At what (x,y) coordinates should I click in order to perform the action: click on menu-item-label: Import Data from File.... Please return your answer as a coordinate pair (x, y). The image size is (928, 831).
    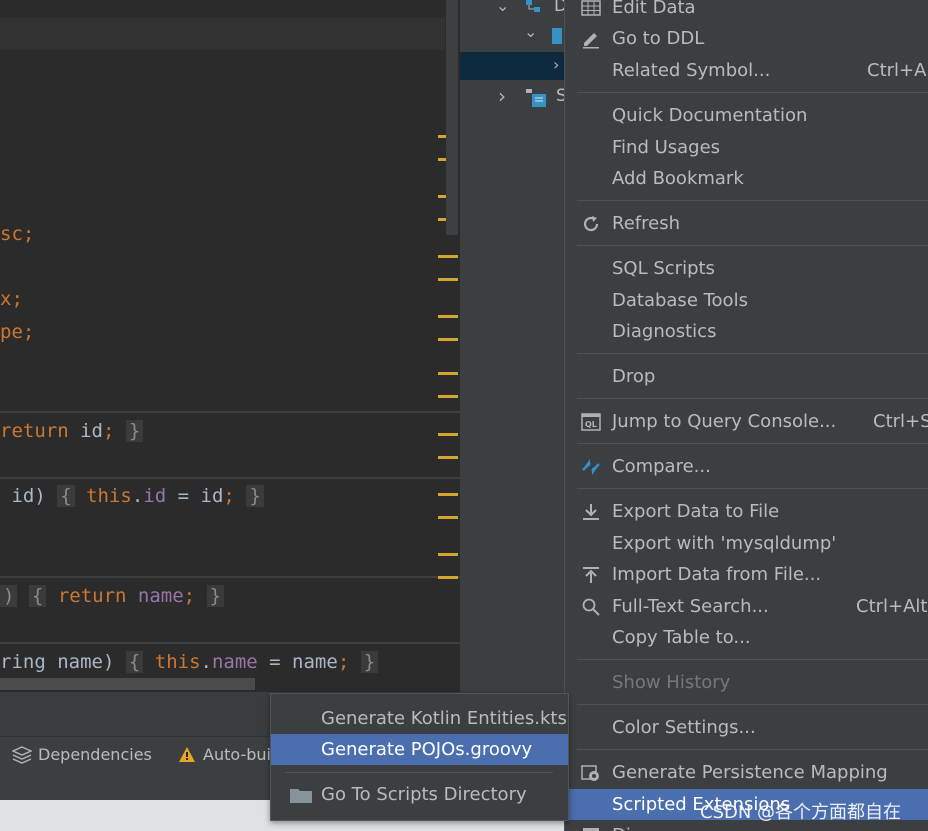
    Looking at the image, I should click on (717, 574).